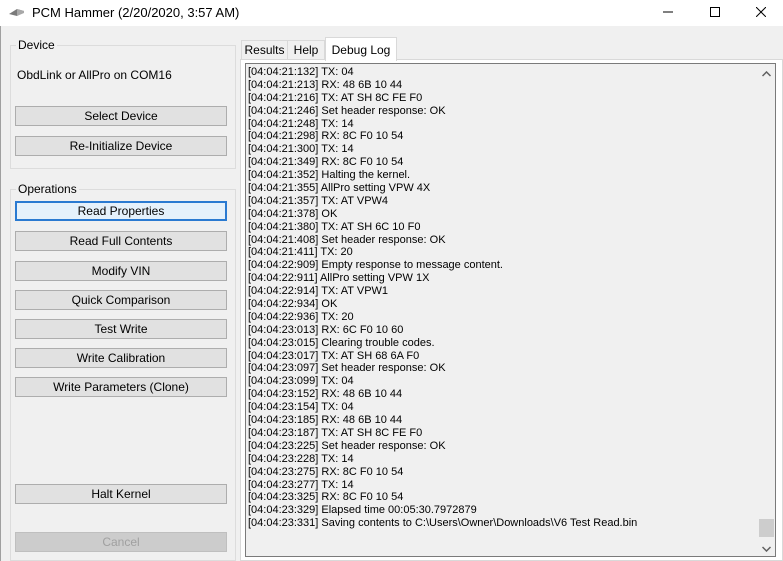 The image size is (783, 561). I want to click on log-line: [04:04:23:097] Set header response: OK, so click(347, 368).